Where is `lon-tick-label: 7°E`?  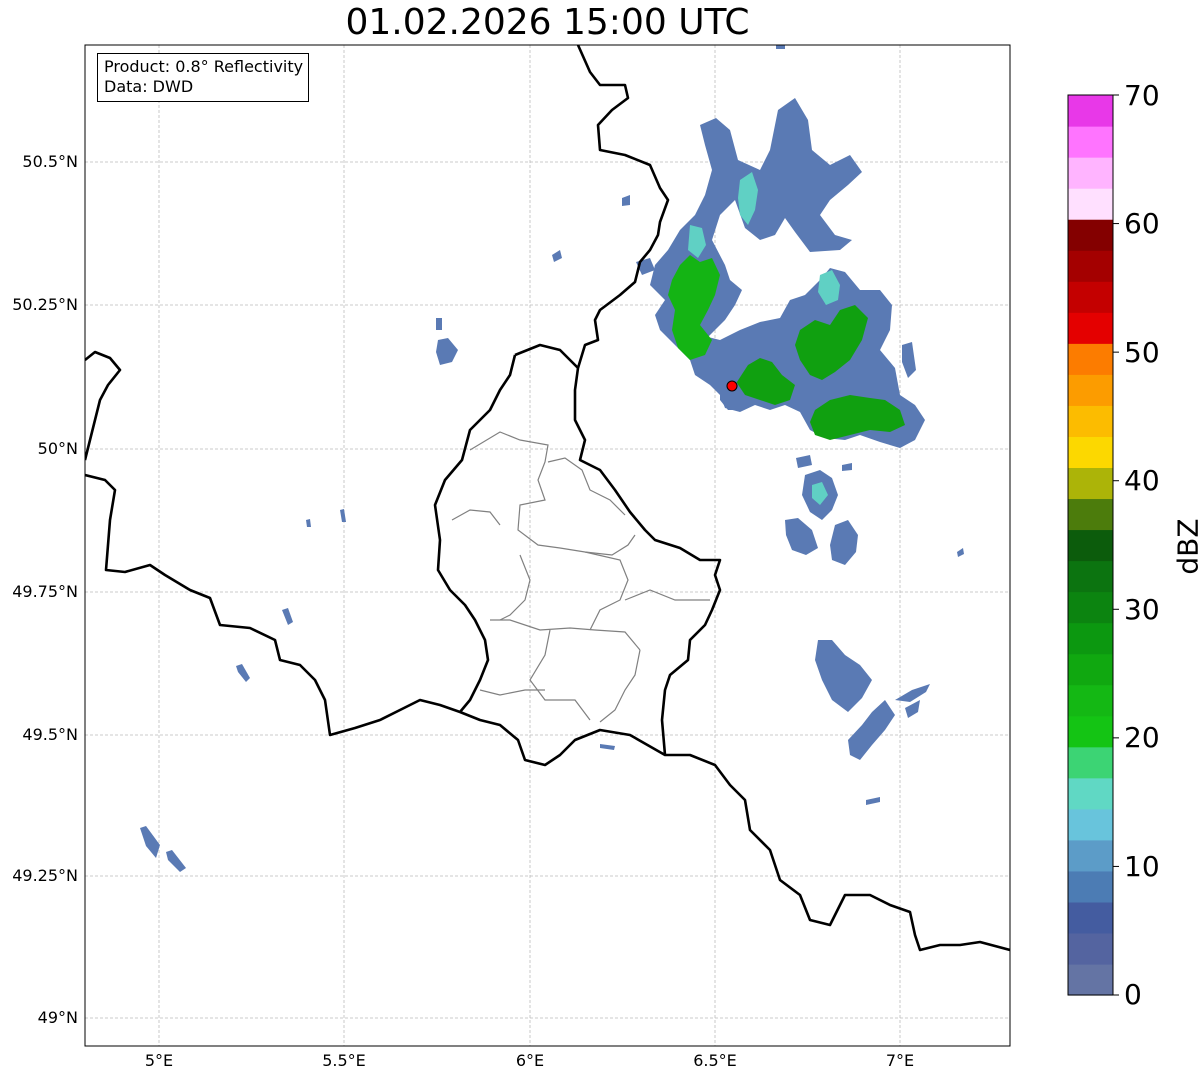
lon-tick-label: 7°E is located at coordinates (900, 1060).